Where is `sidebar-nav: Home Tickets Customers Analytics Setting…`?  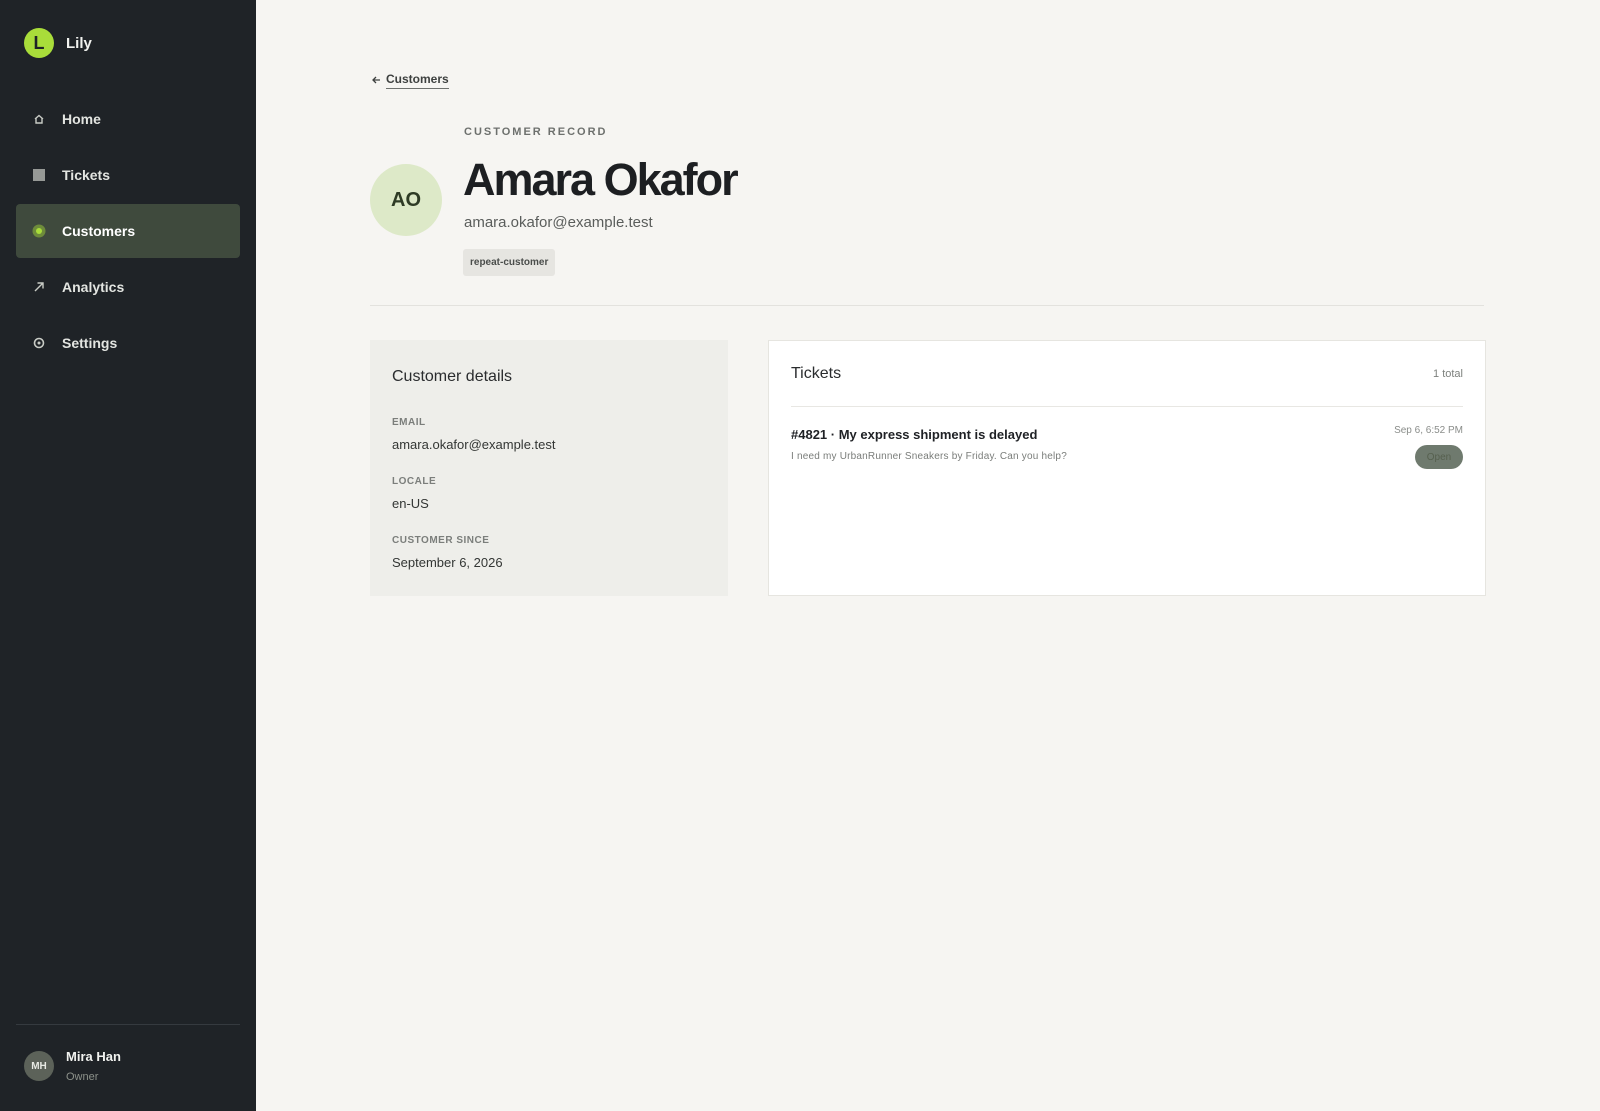
sidebar-nav: Home Tickets Customers Analytics Setting… is located at coordinates (128, 232).